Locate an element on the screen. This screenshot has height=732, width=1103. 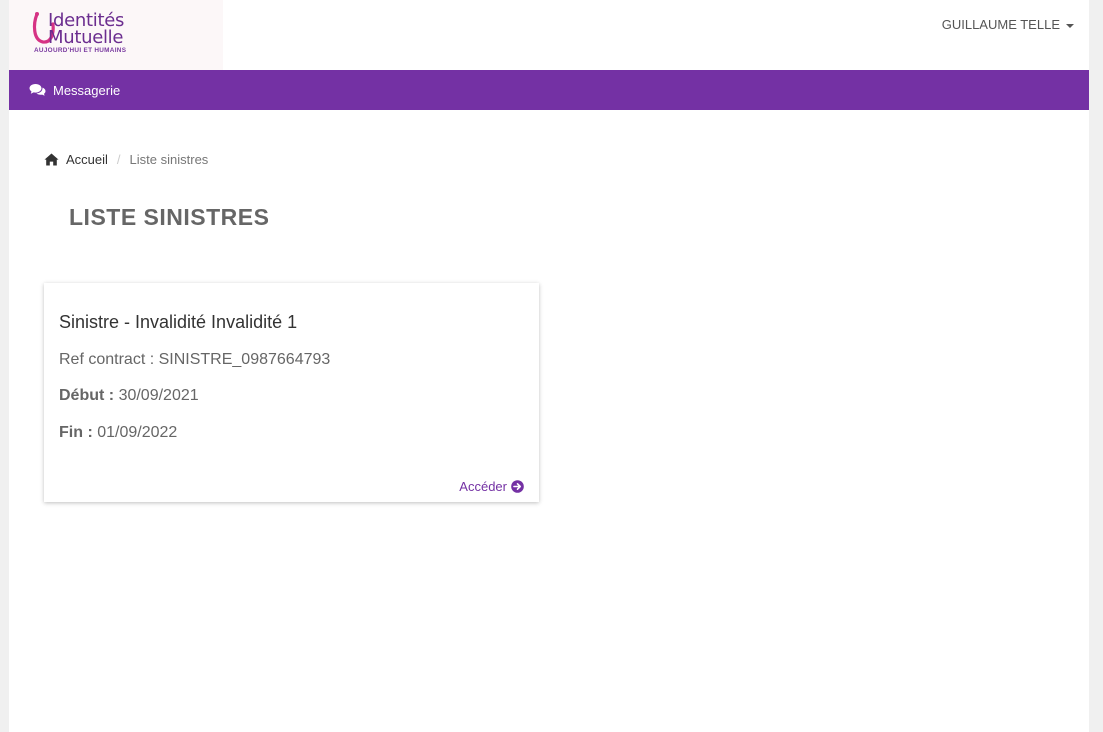
breadcrumb-home-link: Accueil is located at coordinates (76, 159).